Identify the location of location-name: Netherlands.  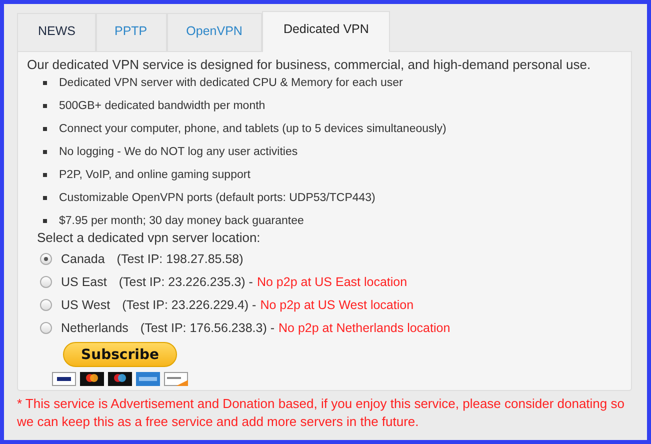
(94, 327).